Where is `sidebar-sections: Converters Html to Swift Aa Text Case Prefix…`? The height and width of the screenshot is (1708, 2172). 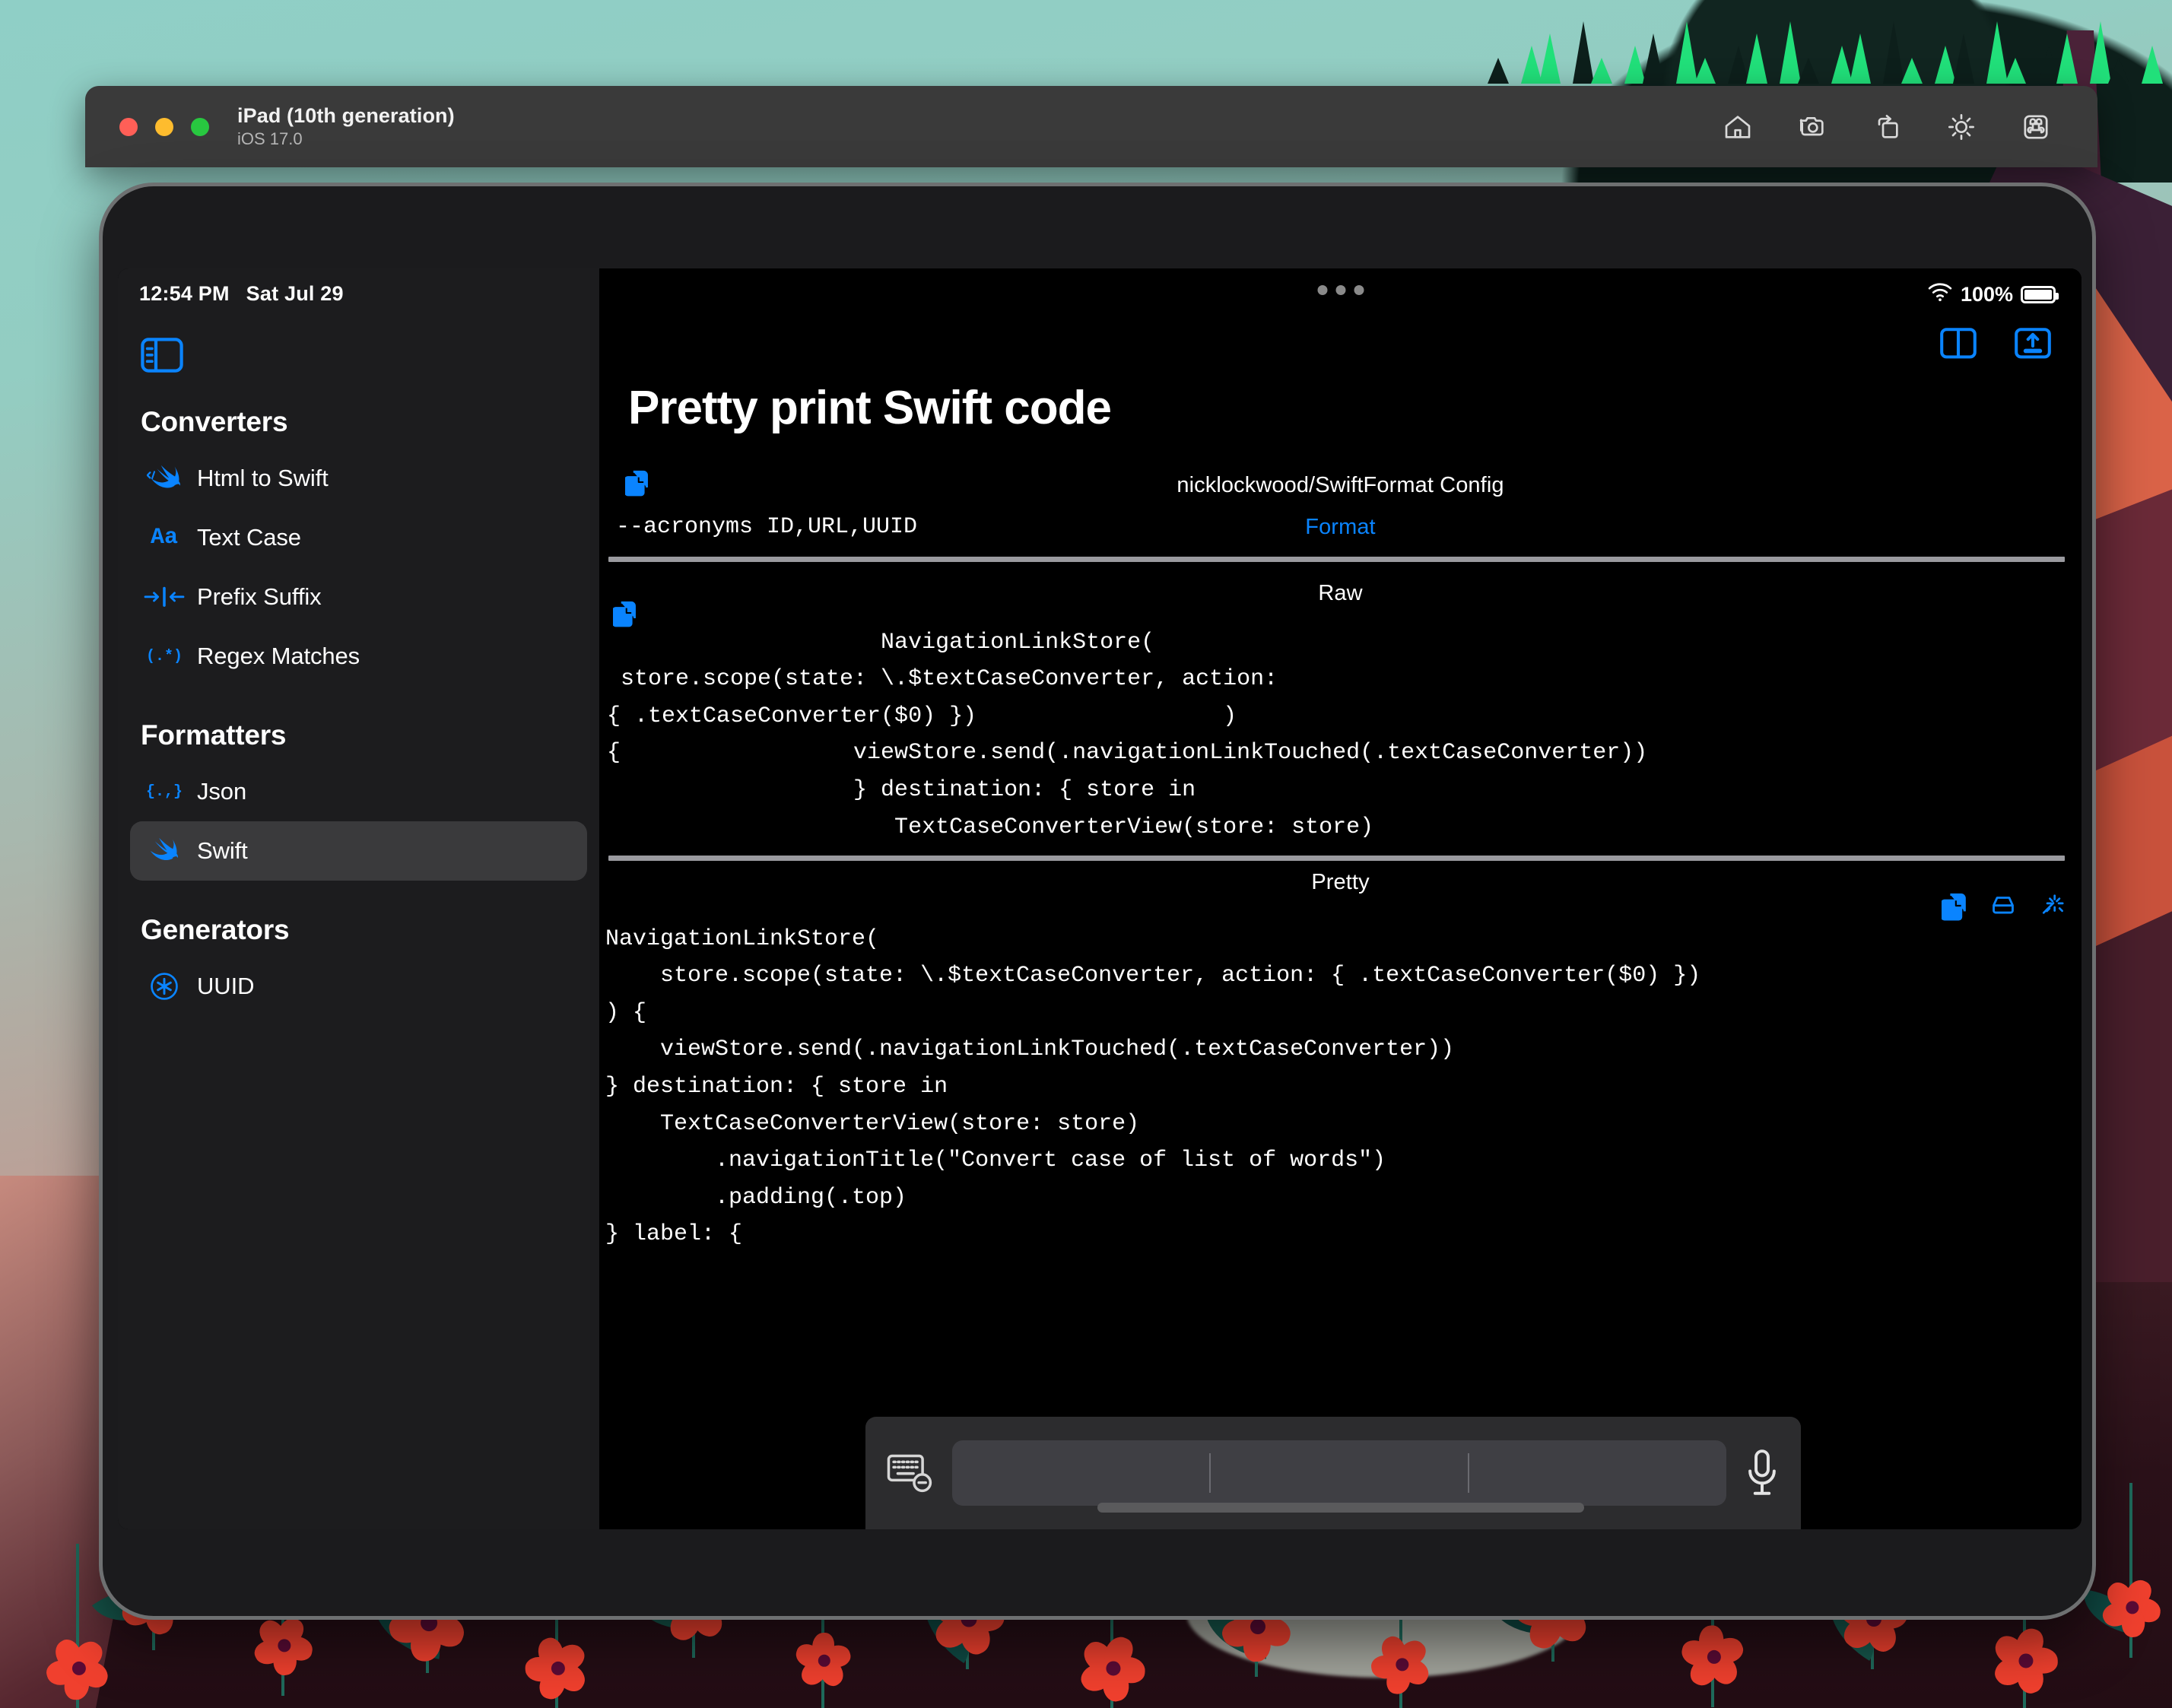 sidebar-sections: Converters Html to Swift Aa Text Case Prefix… is located at coordinates (358, 711).